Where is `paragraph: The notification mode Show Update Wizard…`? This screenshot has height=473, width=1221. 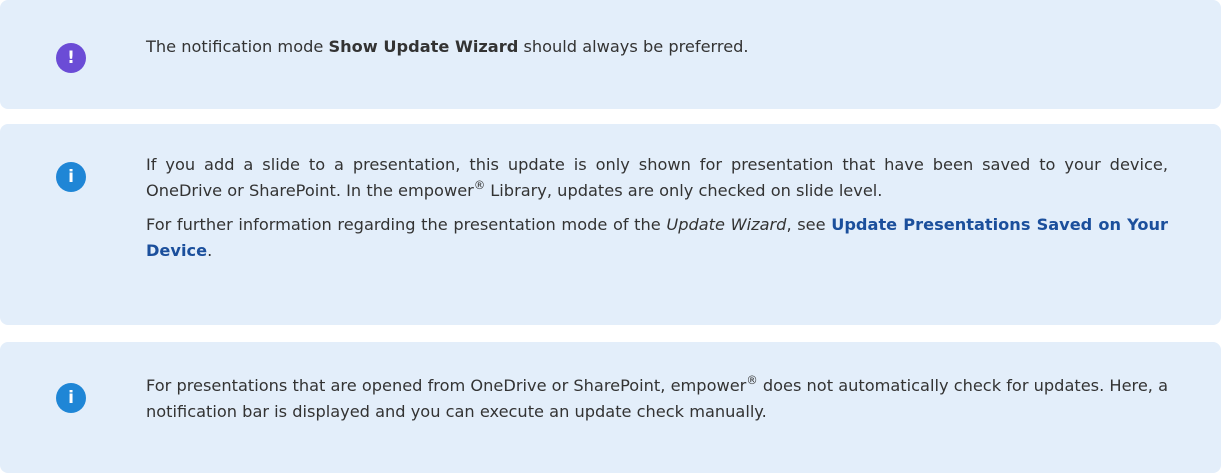
paragraph: The notification mode Show Update Wizard… is located at coordinates (447, 46).